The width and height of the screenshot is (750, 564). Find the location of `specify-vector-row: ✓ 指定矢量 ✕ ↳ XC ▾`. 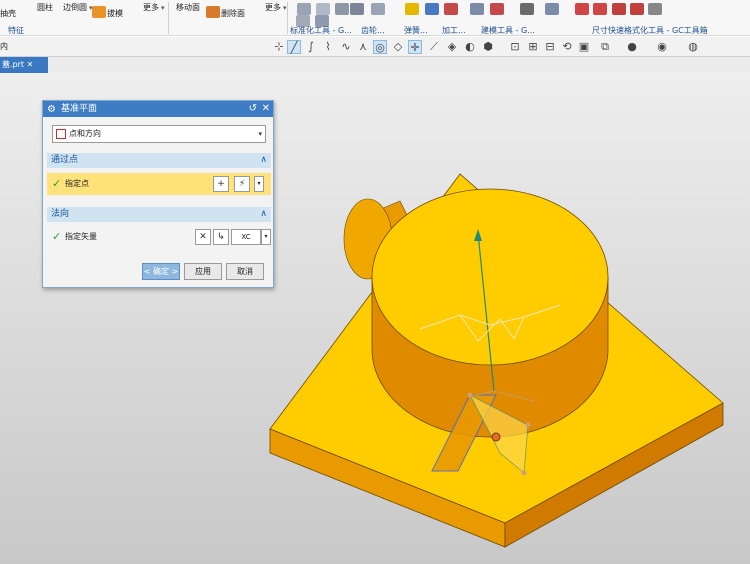

specify-vector-row: ✓ 指定矢量 ✕ ↳ XC ▾ is located at coordinates (159, 237).